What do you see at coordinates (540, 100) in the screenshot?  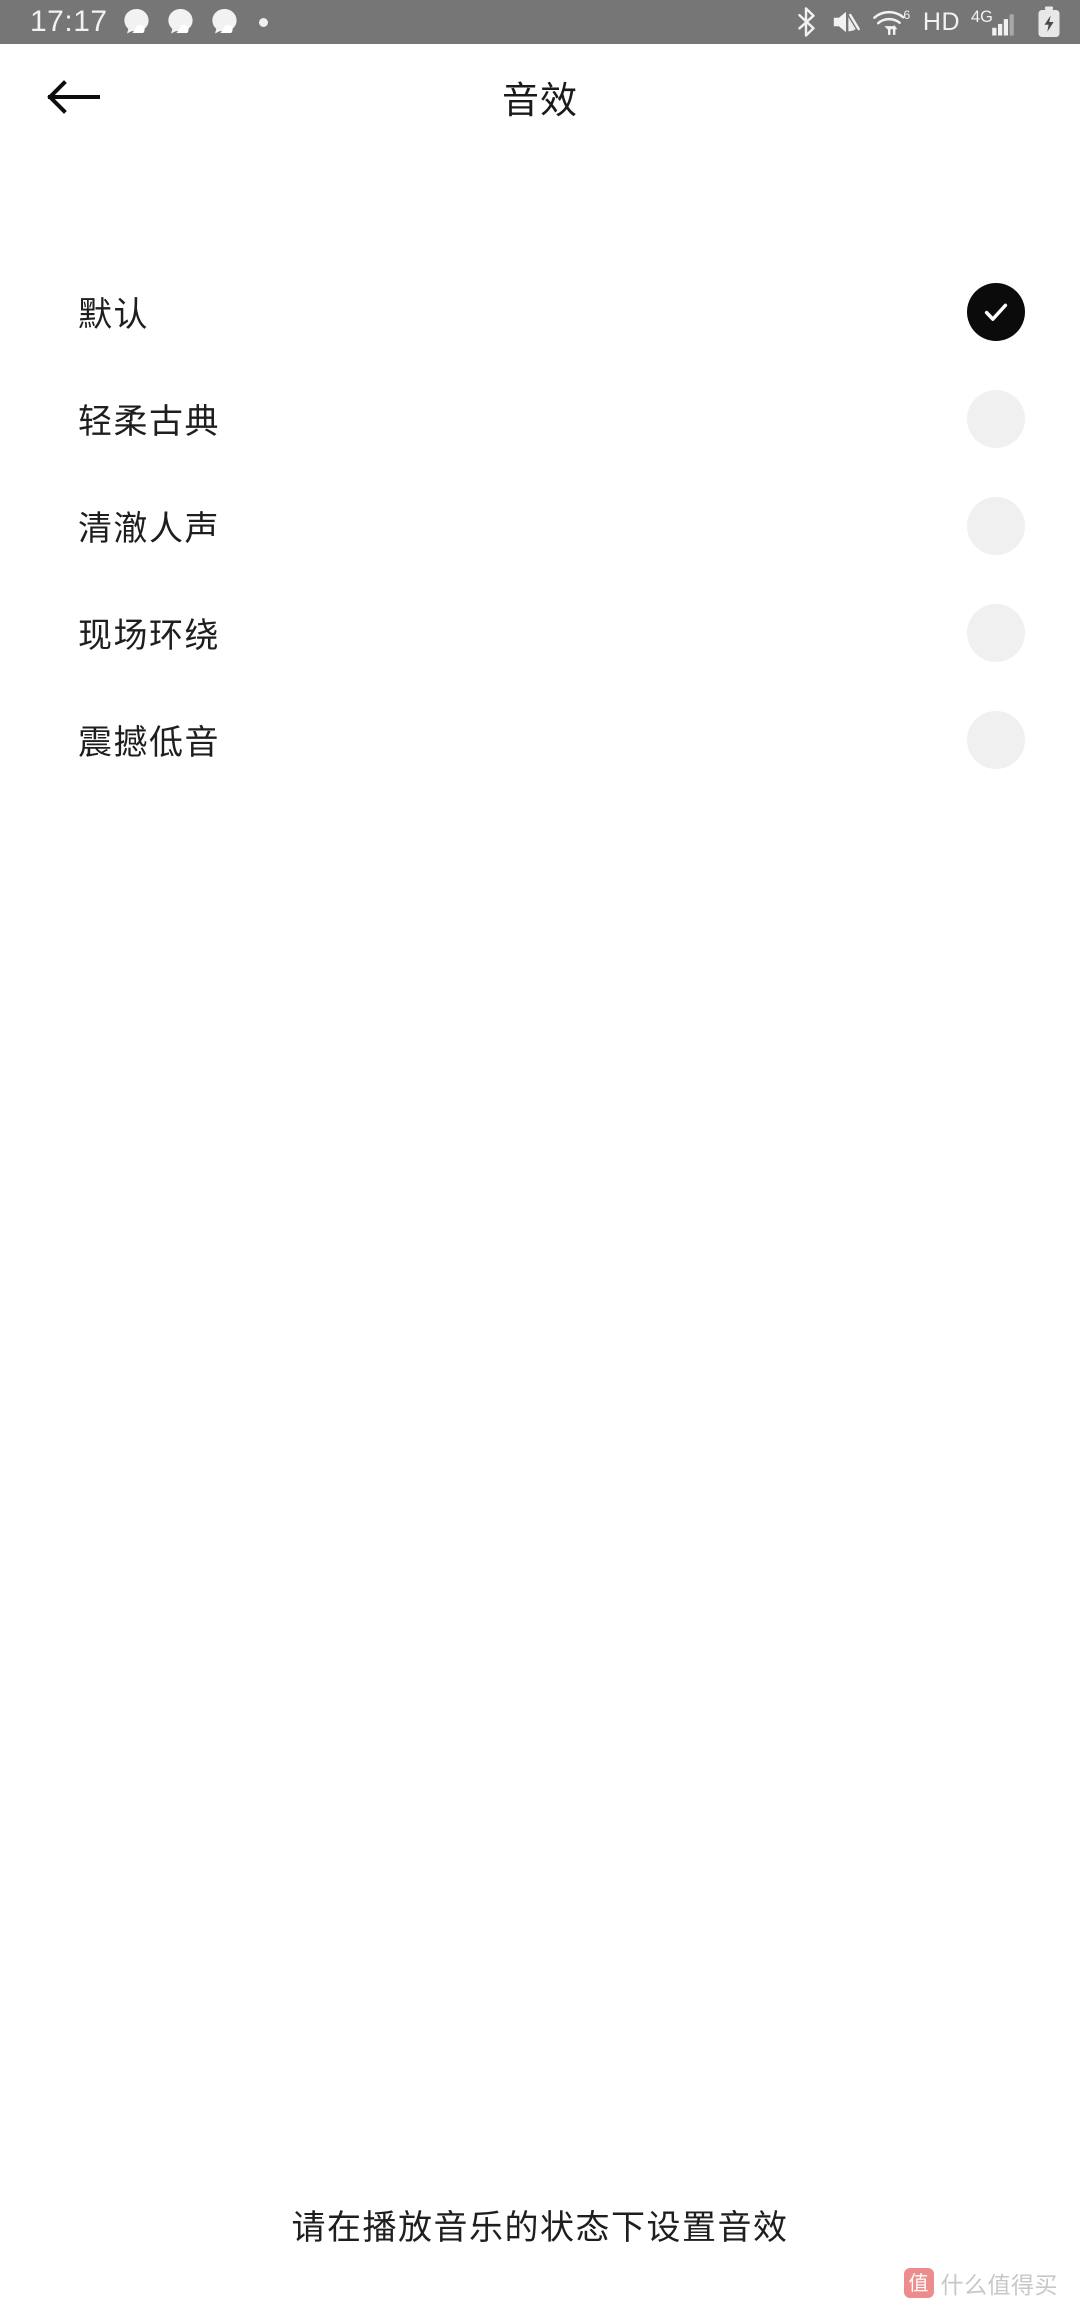 I see `page-title: 音效` at bounding box center [540, 100].